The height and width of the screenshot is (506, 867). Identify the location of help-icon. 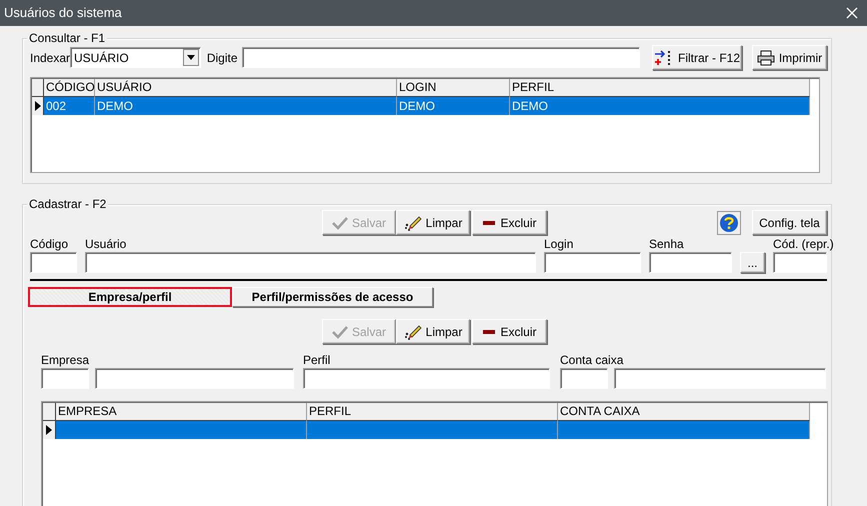
(729, 222).